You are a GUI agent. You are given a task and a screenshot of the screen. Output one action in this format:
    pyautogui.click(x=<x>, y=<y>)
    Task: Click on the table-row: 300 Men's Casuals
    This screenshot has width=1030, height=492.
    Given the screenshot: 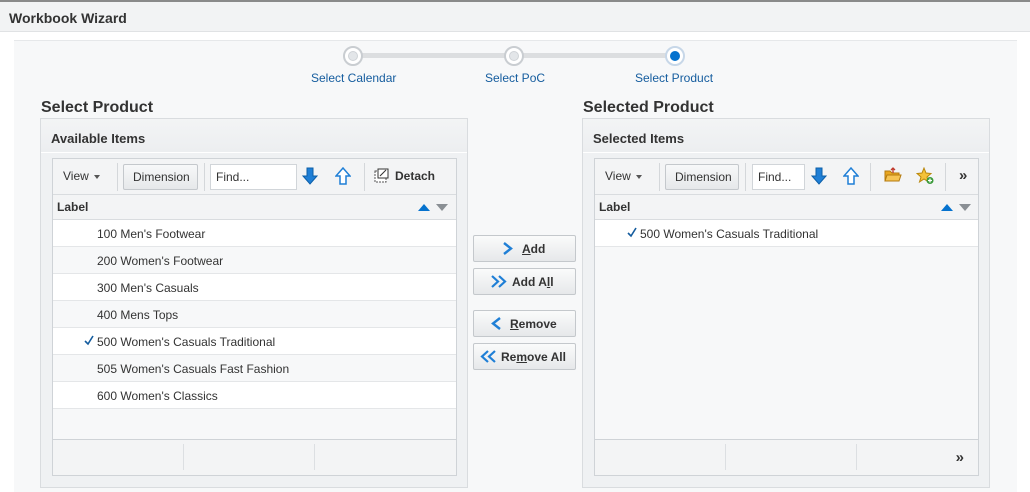 What is the action you would take?
    pyautogui.click(x=254, y=287)
    